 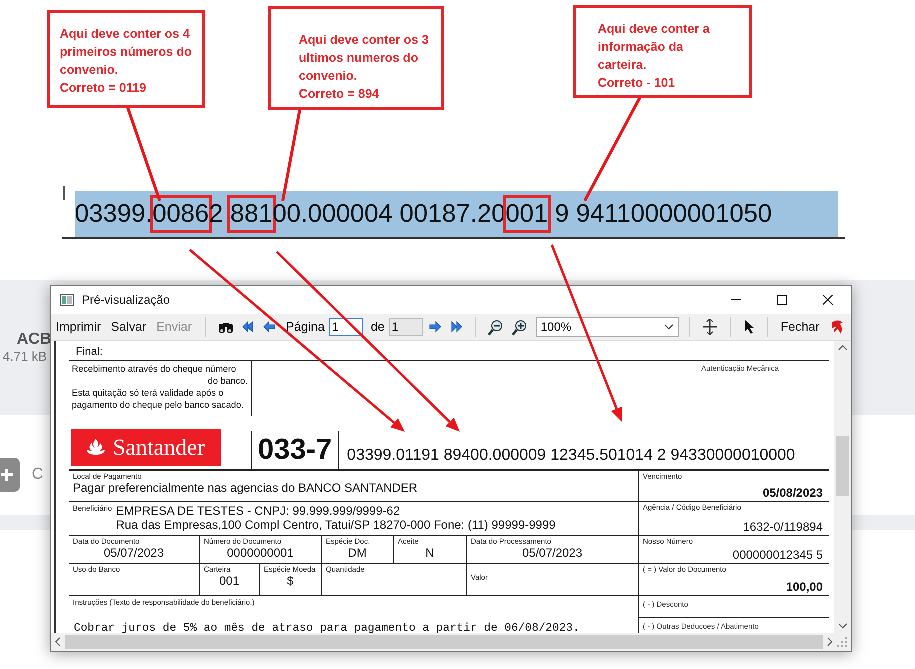 What do you see at coordinates (58, 642) in the screenshot?
I see `chevron-left-icon` at bounding box center [58, 642].